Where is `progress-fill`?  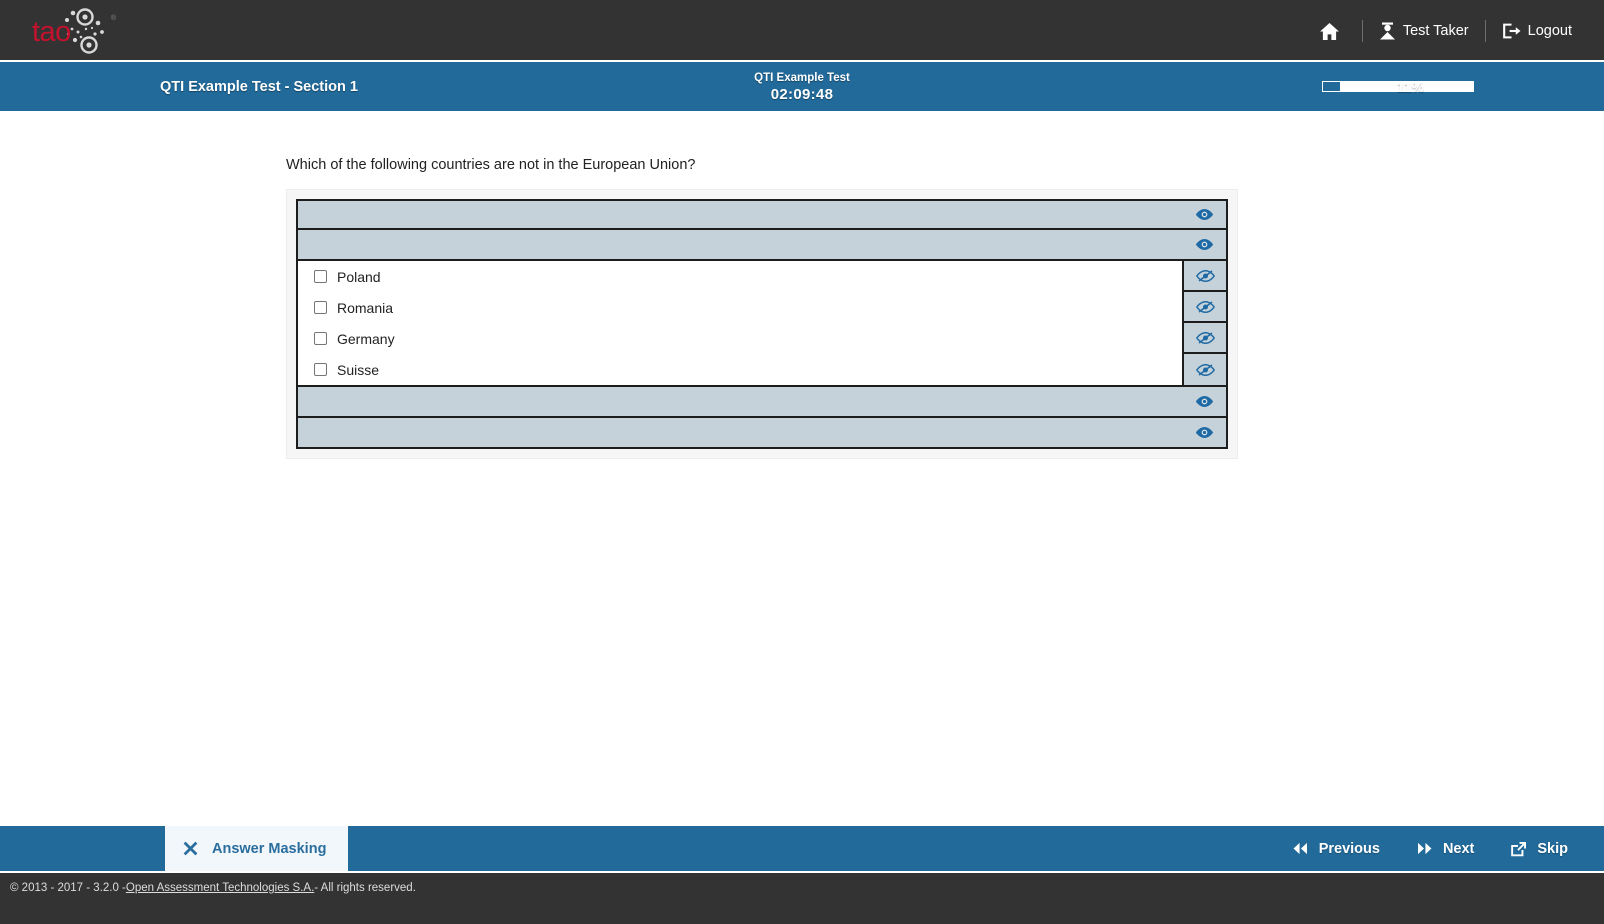
progress-fill is located at coordinates (1331, 86).